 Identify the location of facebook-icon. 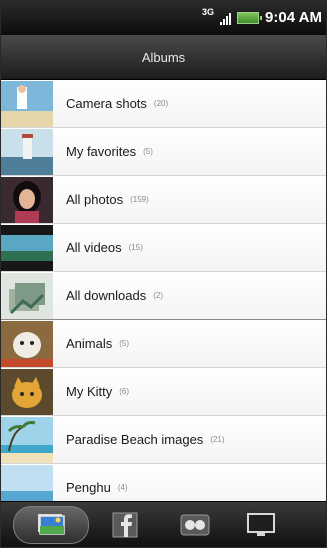
(125, 525).